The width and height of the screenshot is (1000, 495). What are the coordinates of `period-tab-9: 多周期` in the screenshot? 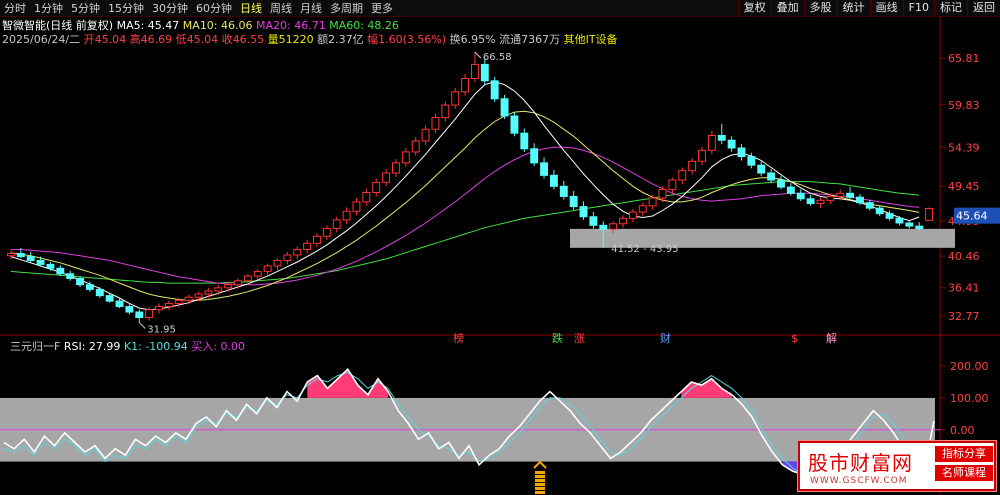 It's located at (346, 8).